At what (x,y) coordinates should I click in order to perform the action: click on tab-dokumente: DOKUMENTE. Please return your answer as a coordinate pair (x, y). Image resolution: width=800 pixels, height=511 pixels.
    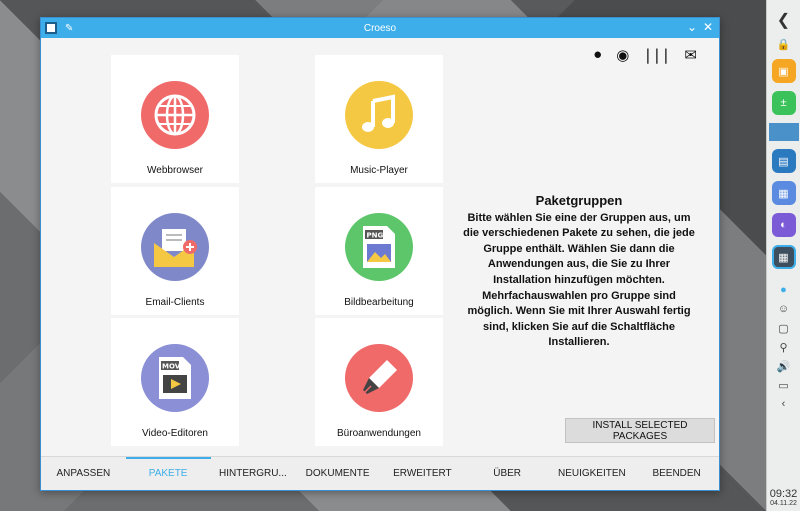
    Looking at the image, I should click on (337, 473).